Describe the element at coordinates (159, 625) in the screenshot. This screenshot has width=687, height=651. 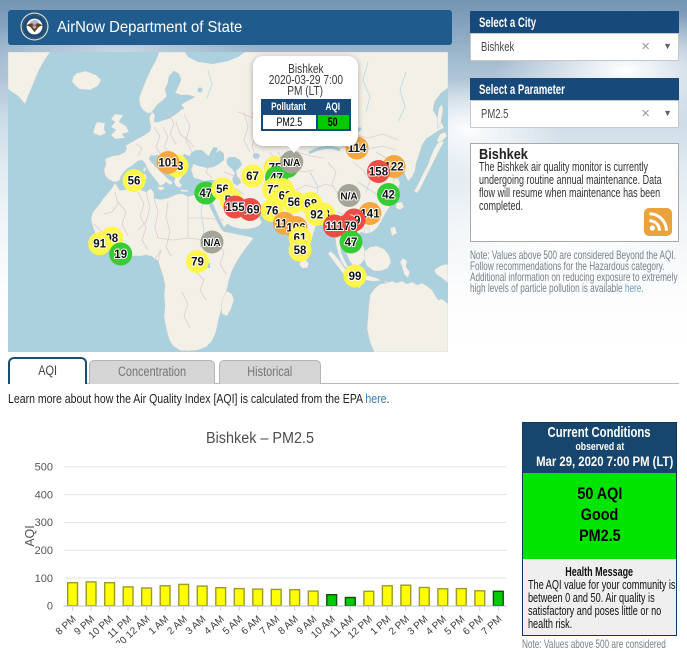
I see `svg-text: 1 AM` at that location.